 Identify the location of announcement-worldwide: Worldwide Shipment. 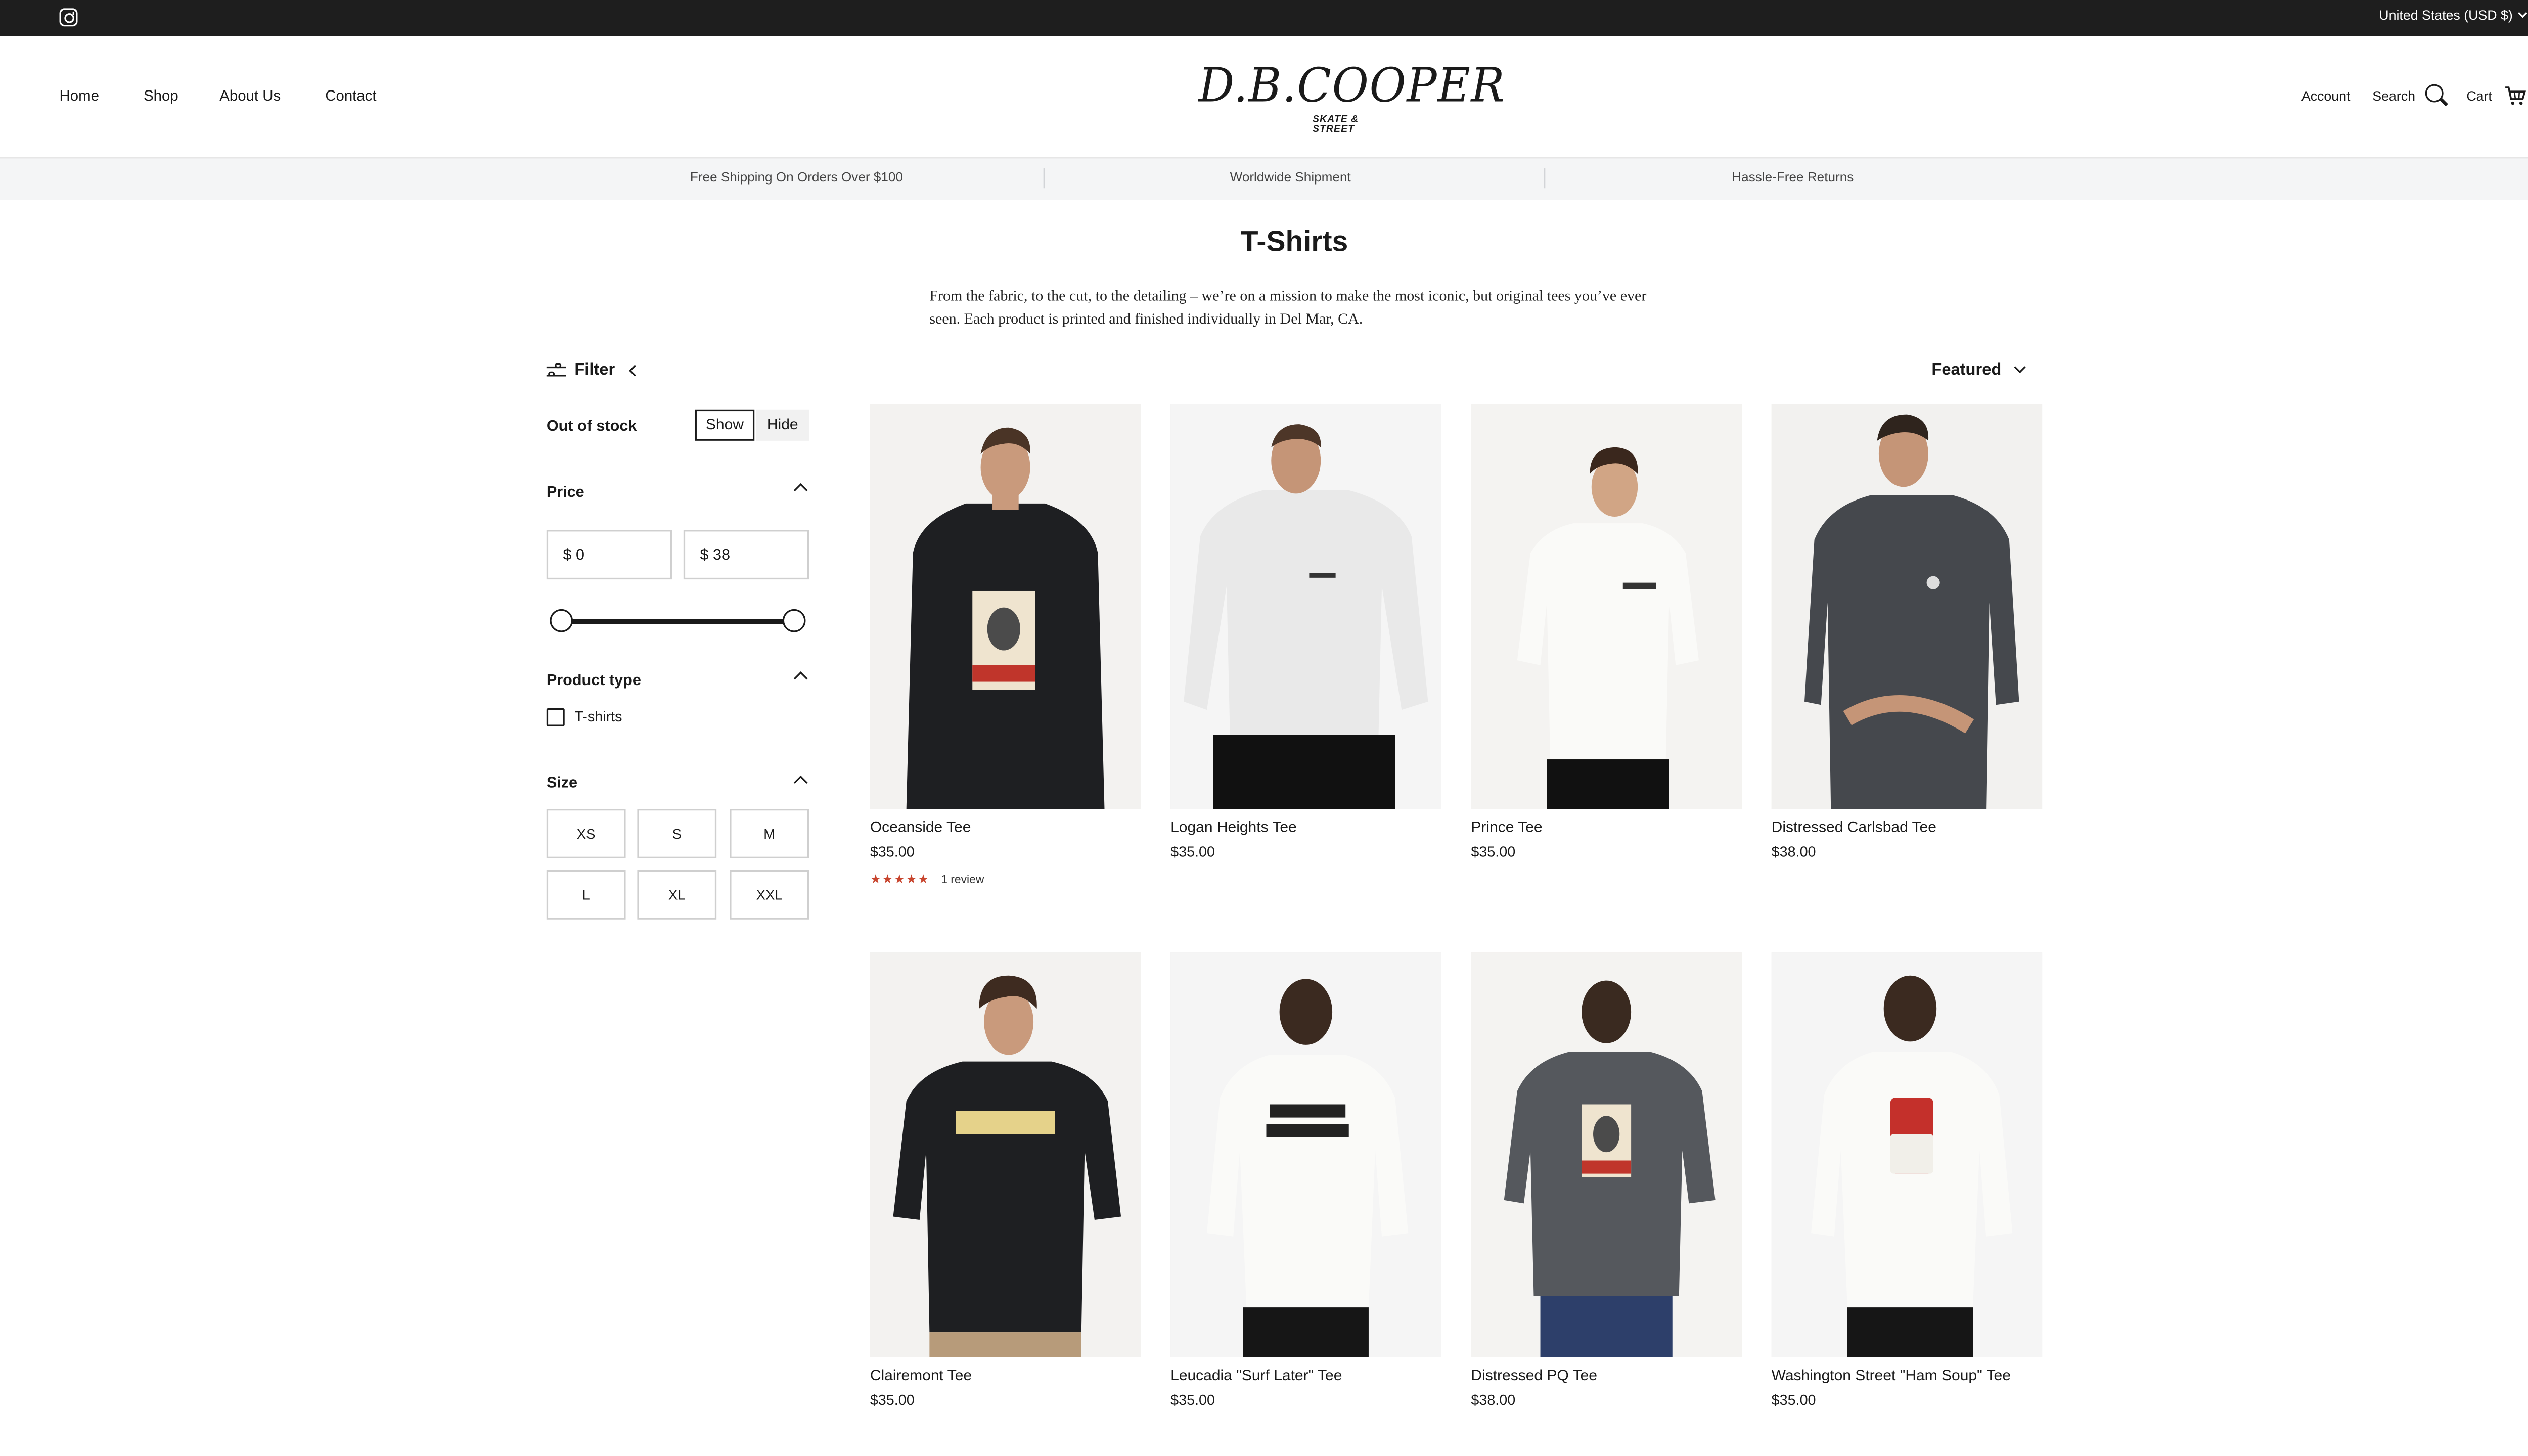
(1290, 177).